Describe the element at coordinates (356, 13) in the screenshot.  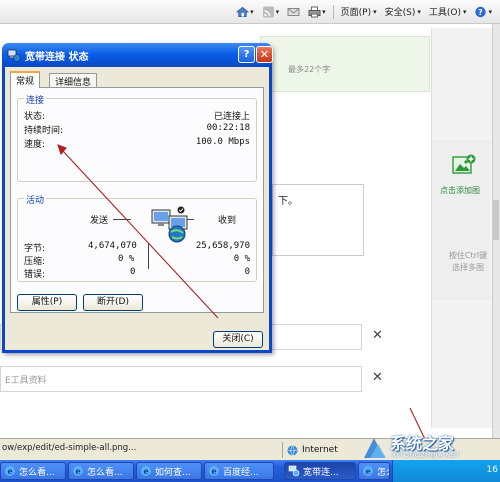
I see `page-menu-label: 页面(P)` at that location.